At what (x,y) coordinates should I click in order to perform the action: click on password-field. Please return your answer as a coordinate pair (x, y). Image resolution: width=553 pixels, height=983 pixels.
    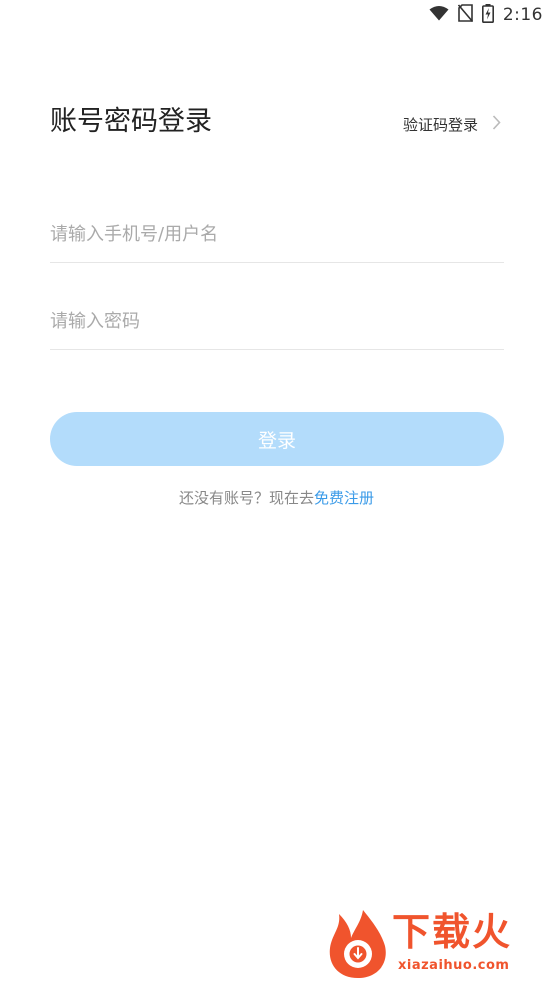
    Looking at the image, I should click on (277, 322).